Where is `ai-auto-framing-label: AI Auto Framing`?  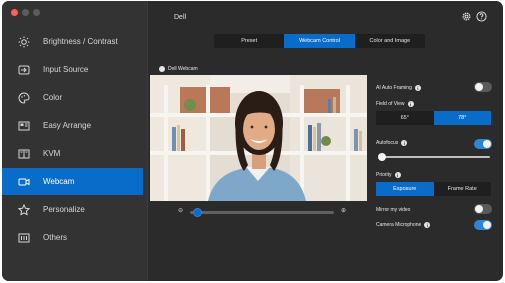
ai-auto-framing-label: AI Auto Framing is located at coordinates (394, 88).